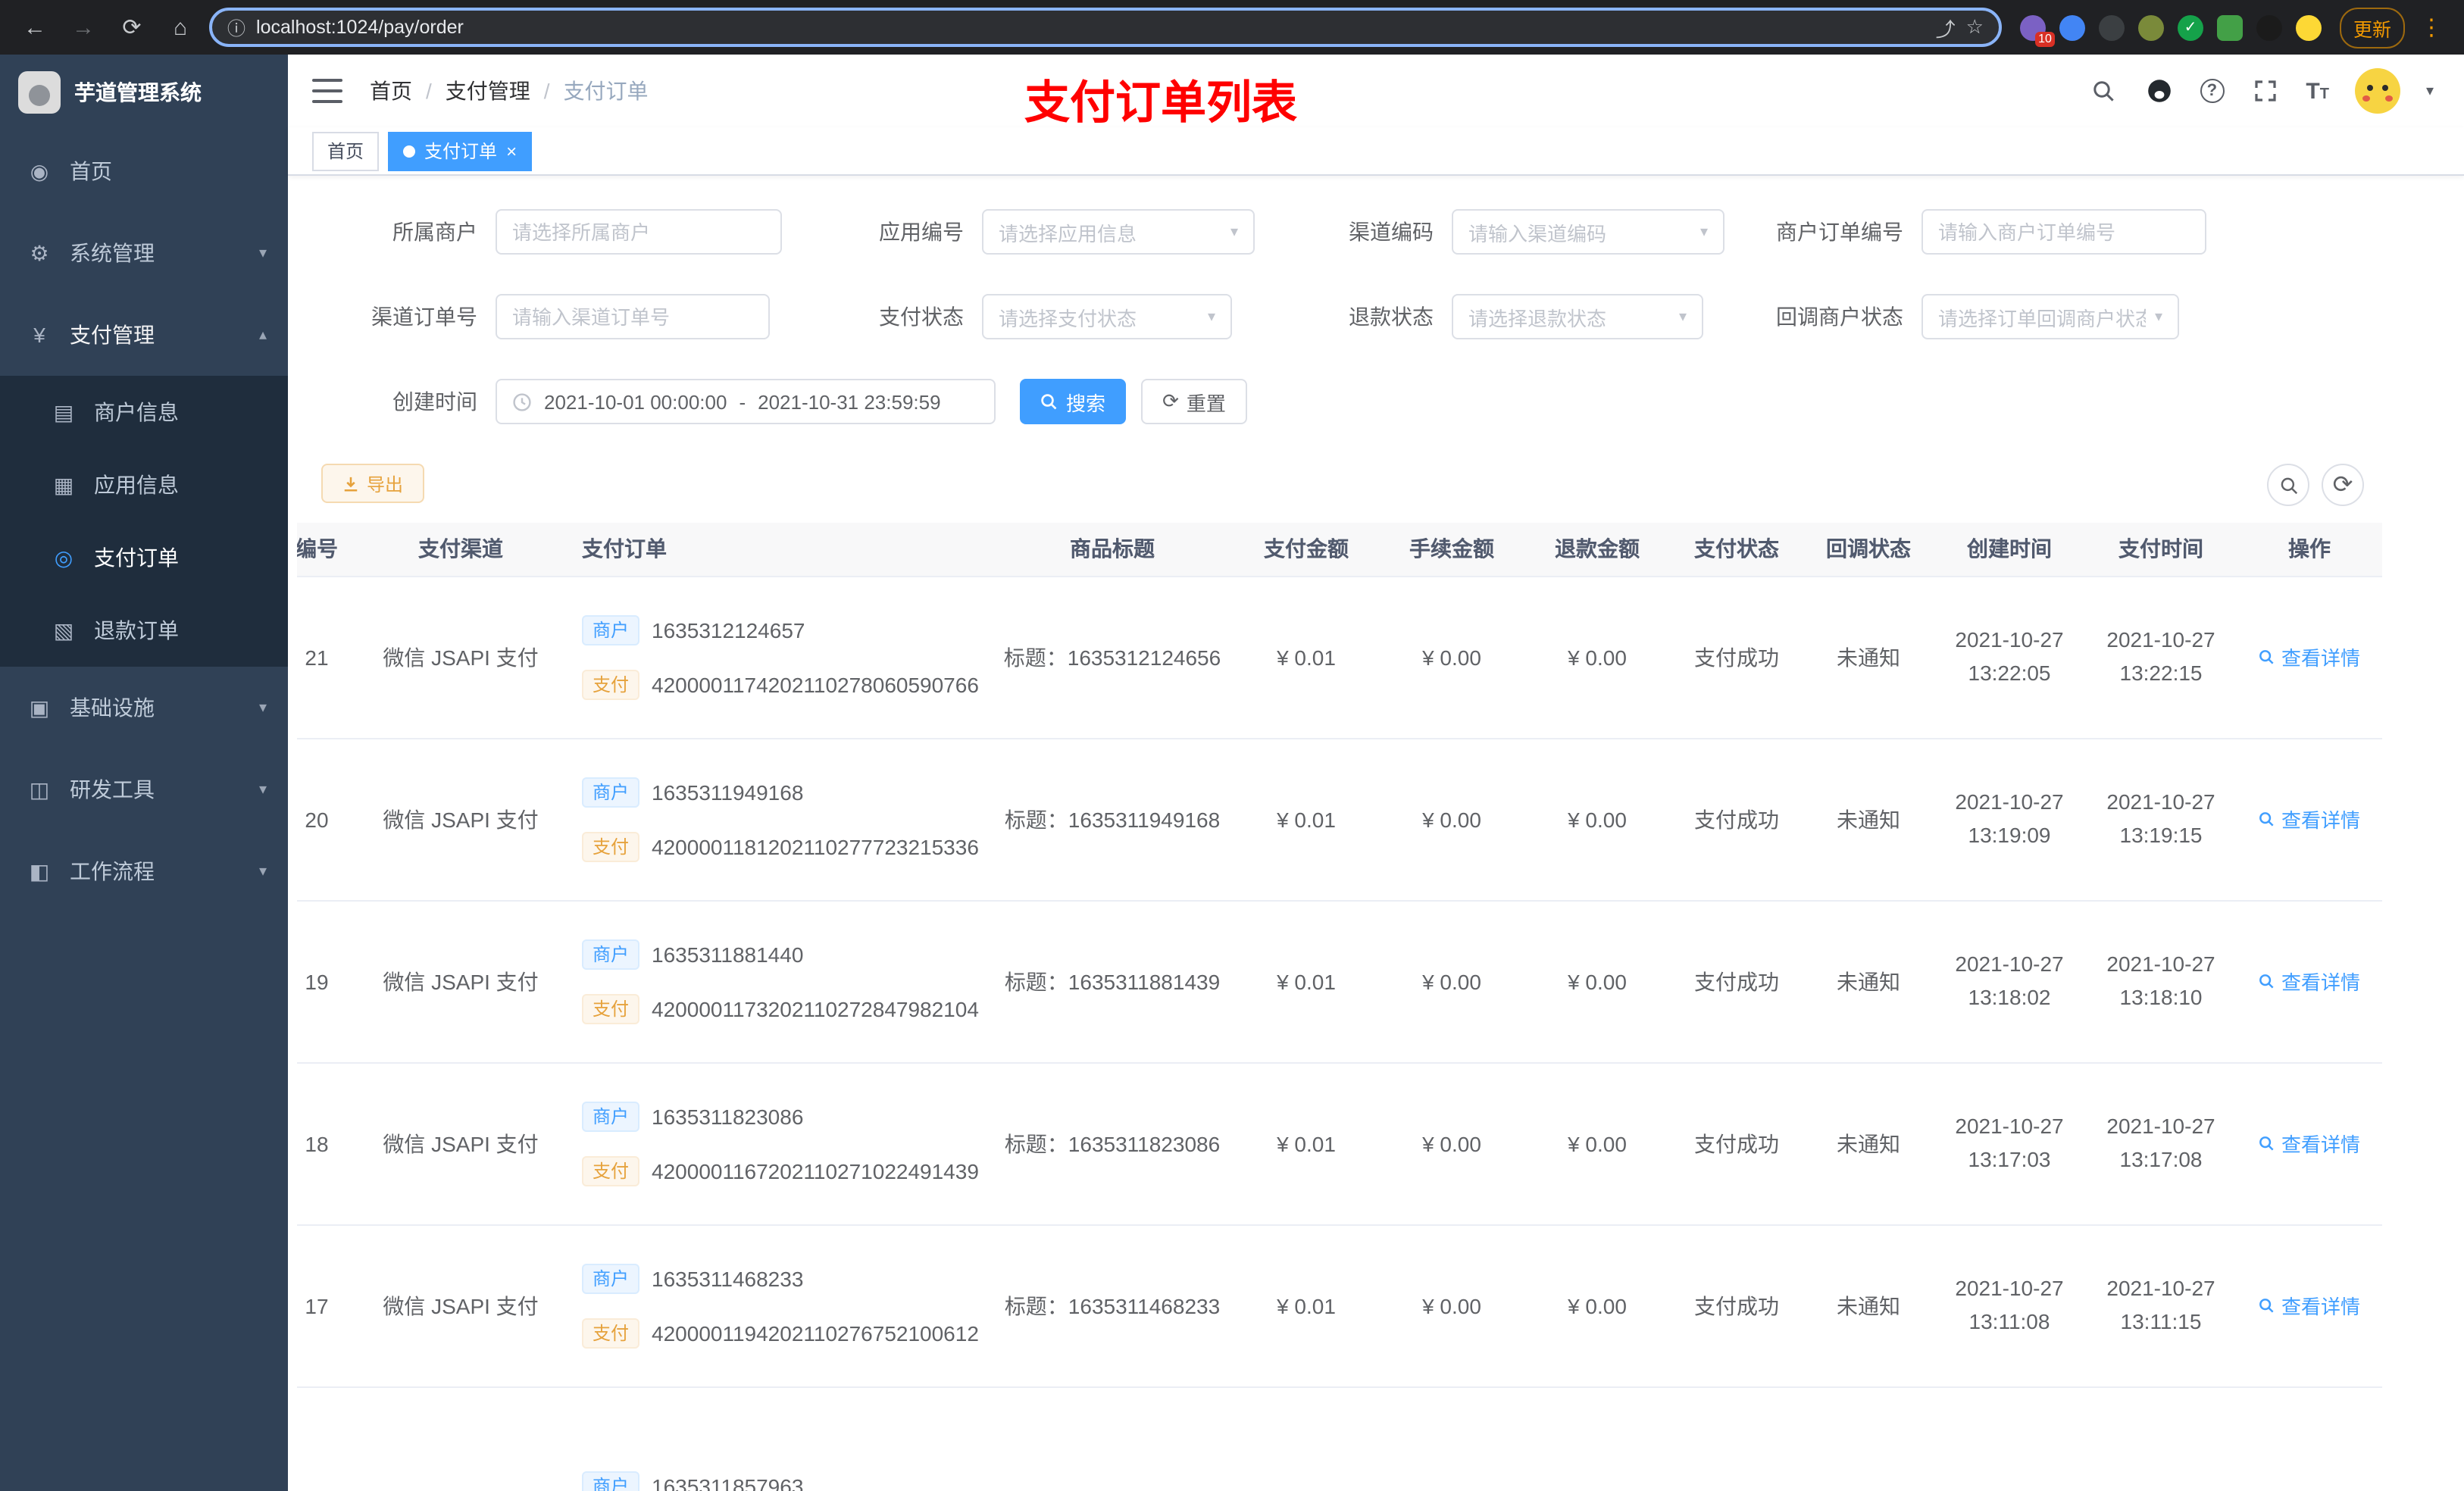  Describe the element at coordinates (1577, 316) in the screenshot. I see `refund-status-select: 请选择退款状态 ▾` at that location.